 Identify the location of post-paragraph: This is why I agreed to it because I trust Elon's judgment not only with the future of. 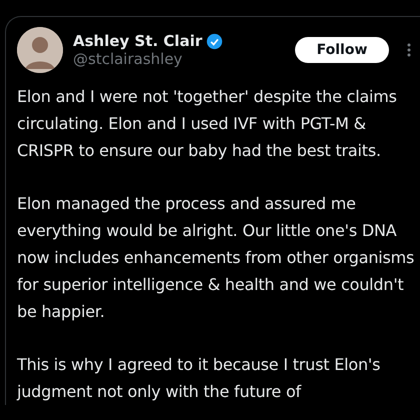
(199, 378).